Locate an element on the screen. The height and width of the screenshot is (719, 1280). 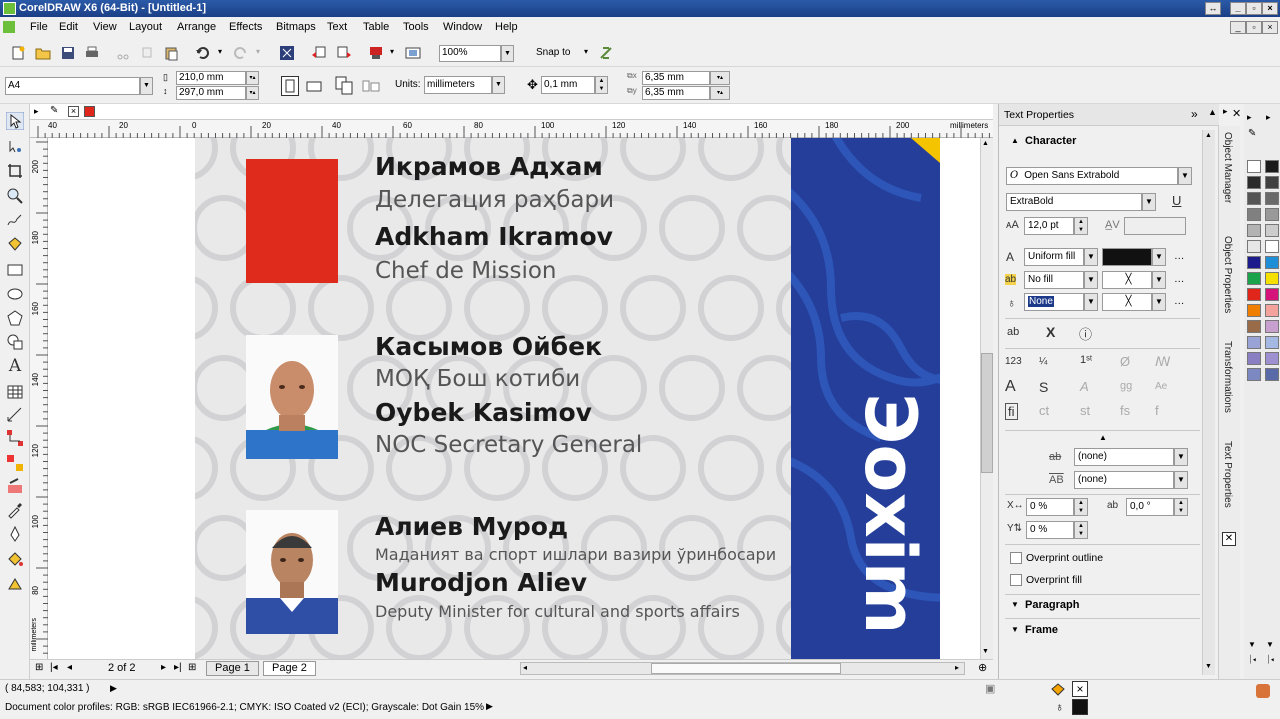
fill-color-swatch is located at coordinates (1127, 257).